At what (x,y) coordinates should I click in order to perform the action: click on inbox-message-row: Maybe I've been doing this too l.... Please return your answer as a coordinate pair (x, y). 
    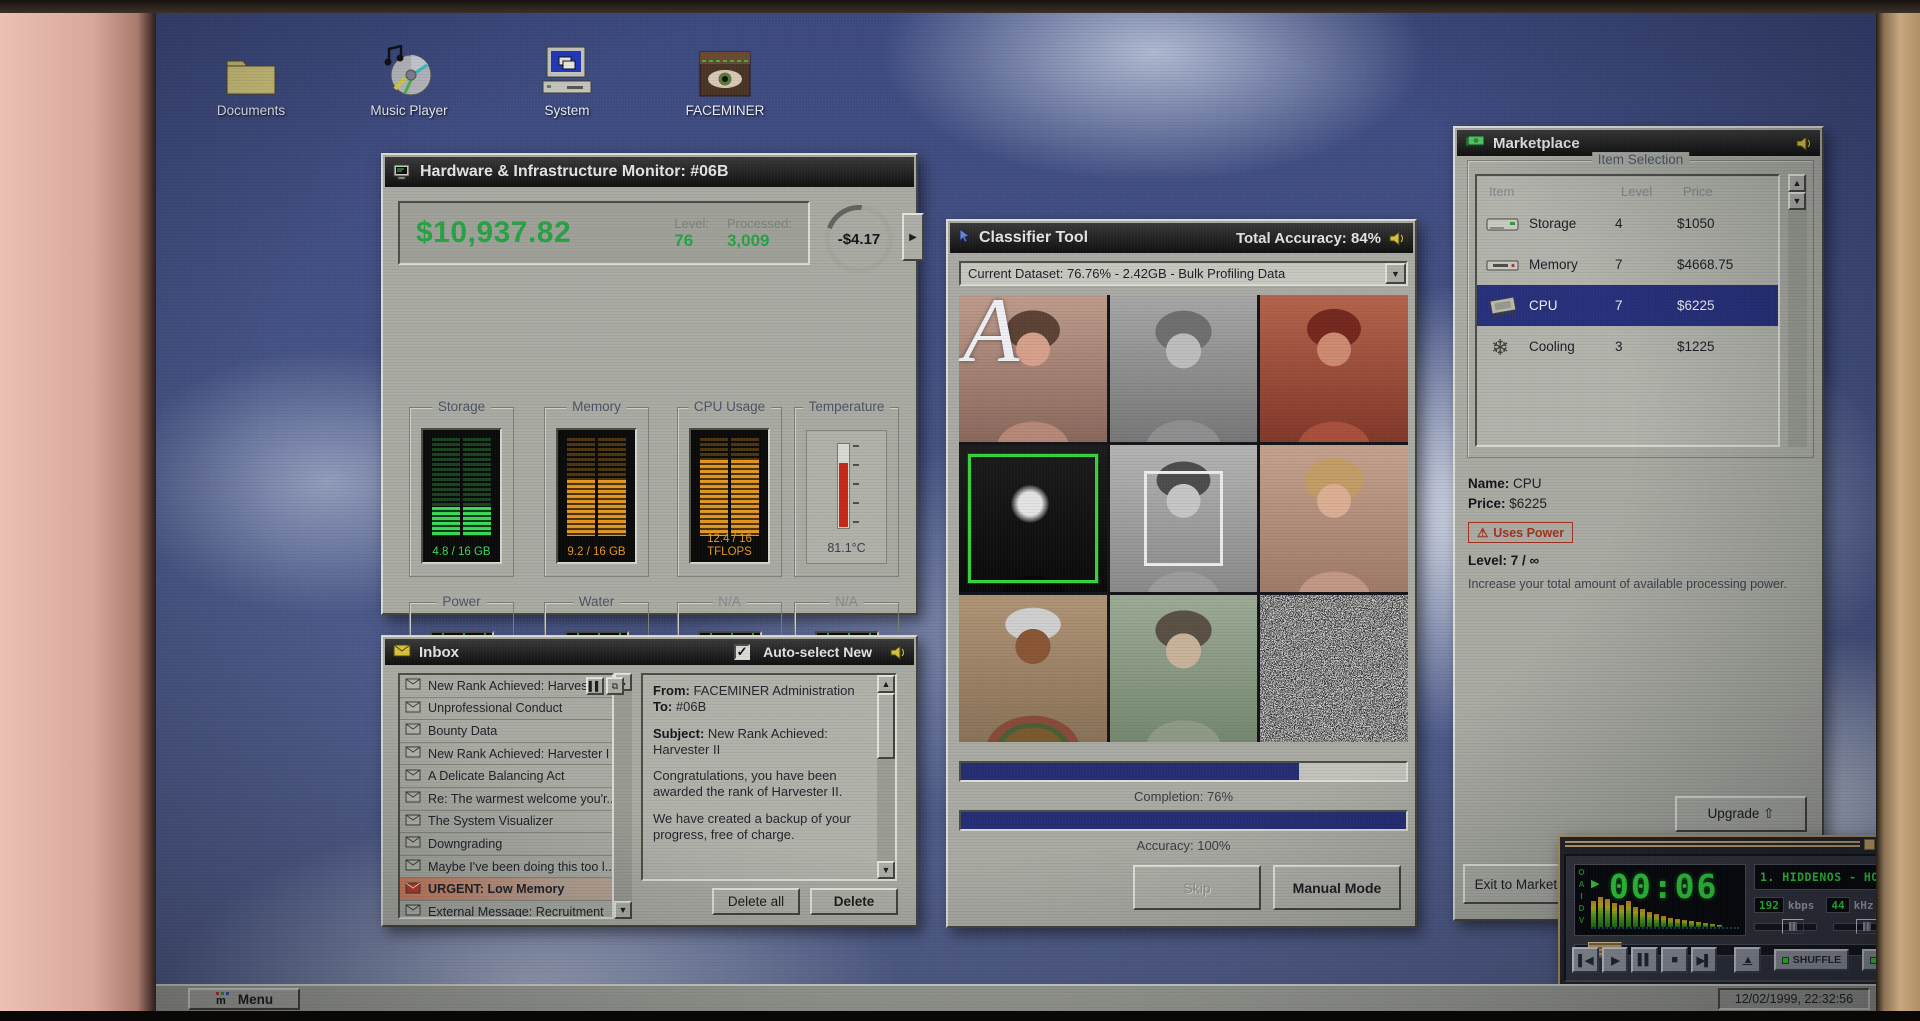
    Looking at the image, I should click on (506, 867).